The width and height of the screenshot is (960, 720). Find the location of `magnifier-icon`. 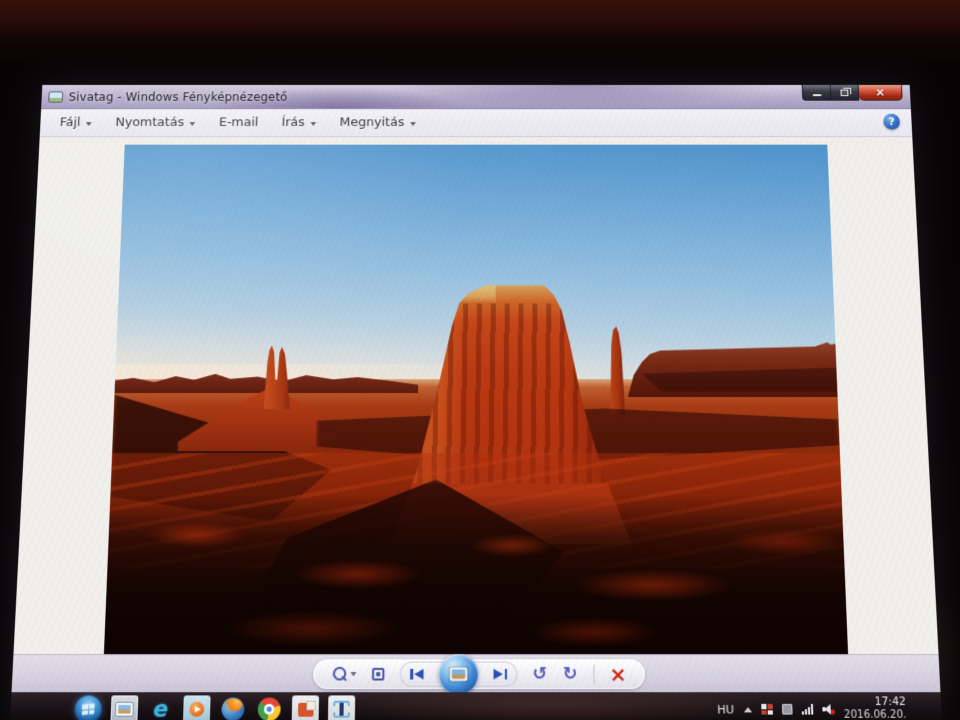

magnifier-icon is located at coordinates (339, 674).